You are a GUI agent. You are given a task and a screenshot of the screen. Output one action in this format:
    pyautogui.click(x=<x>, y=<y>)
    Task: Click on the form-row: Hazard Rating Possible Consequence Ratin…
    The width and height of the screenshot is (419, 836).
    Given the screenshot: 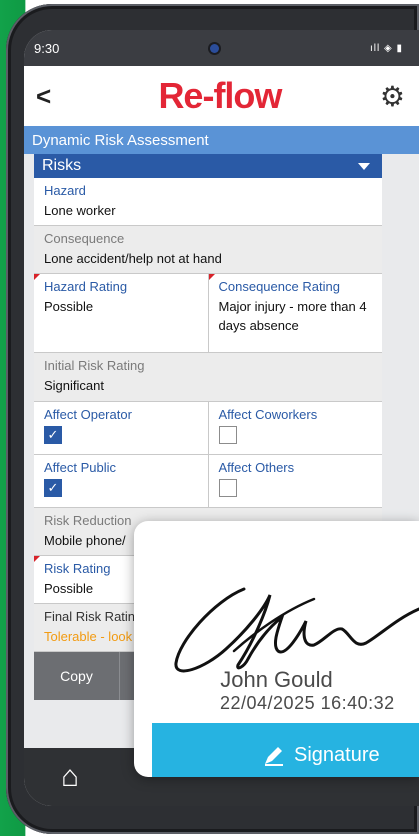 What is the action you would take?
    pyautogui.click(x=208, y=314)
    